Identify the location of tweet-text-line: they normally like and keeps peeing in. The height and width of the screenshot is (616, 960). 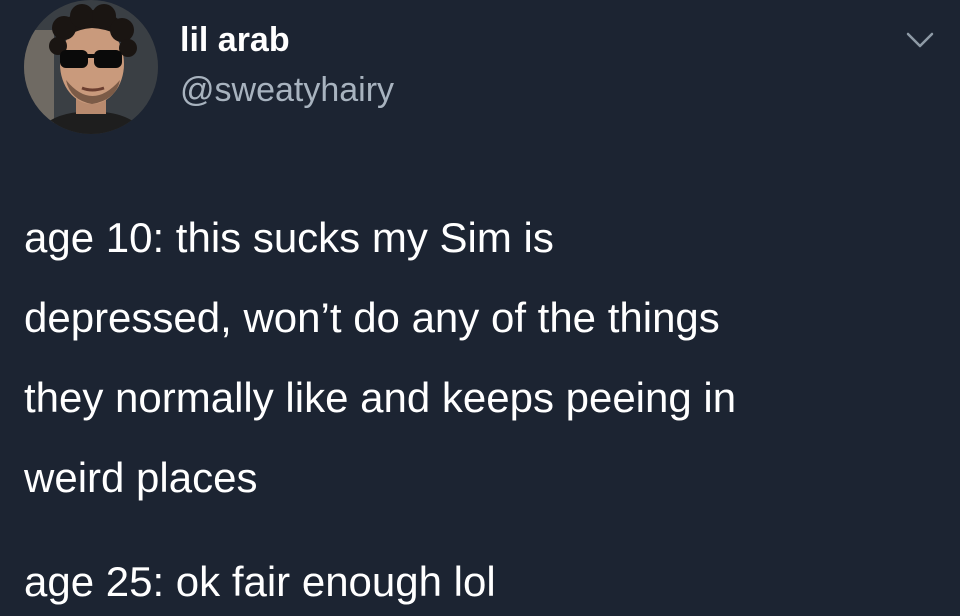
(380, 397).